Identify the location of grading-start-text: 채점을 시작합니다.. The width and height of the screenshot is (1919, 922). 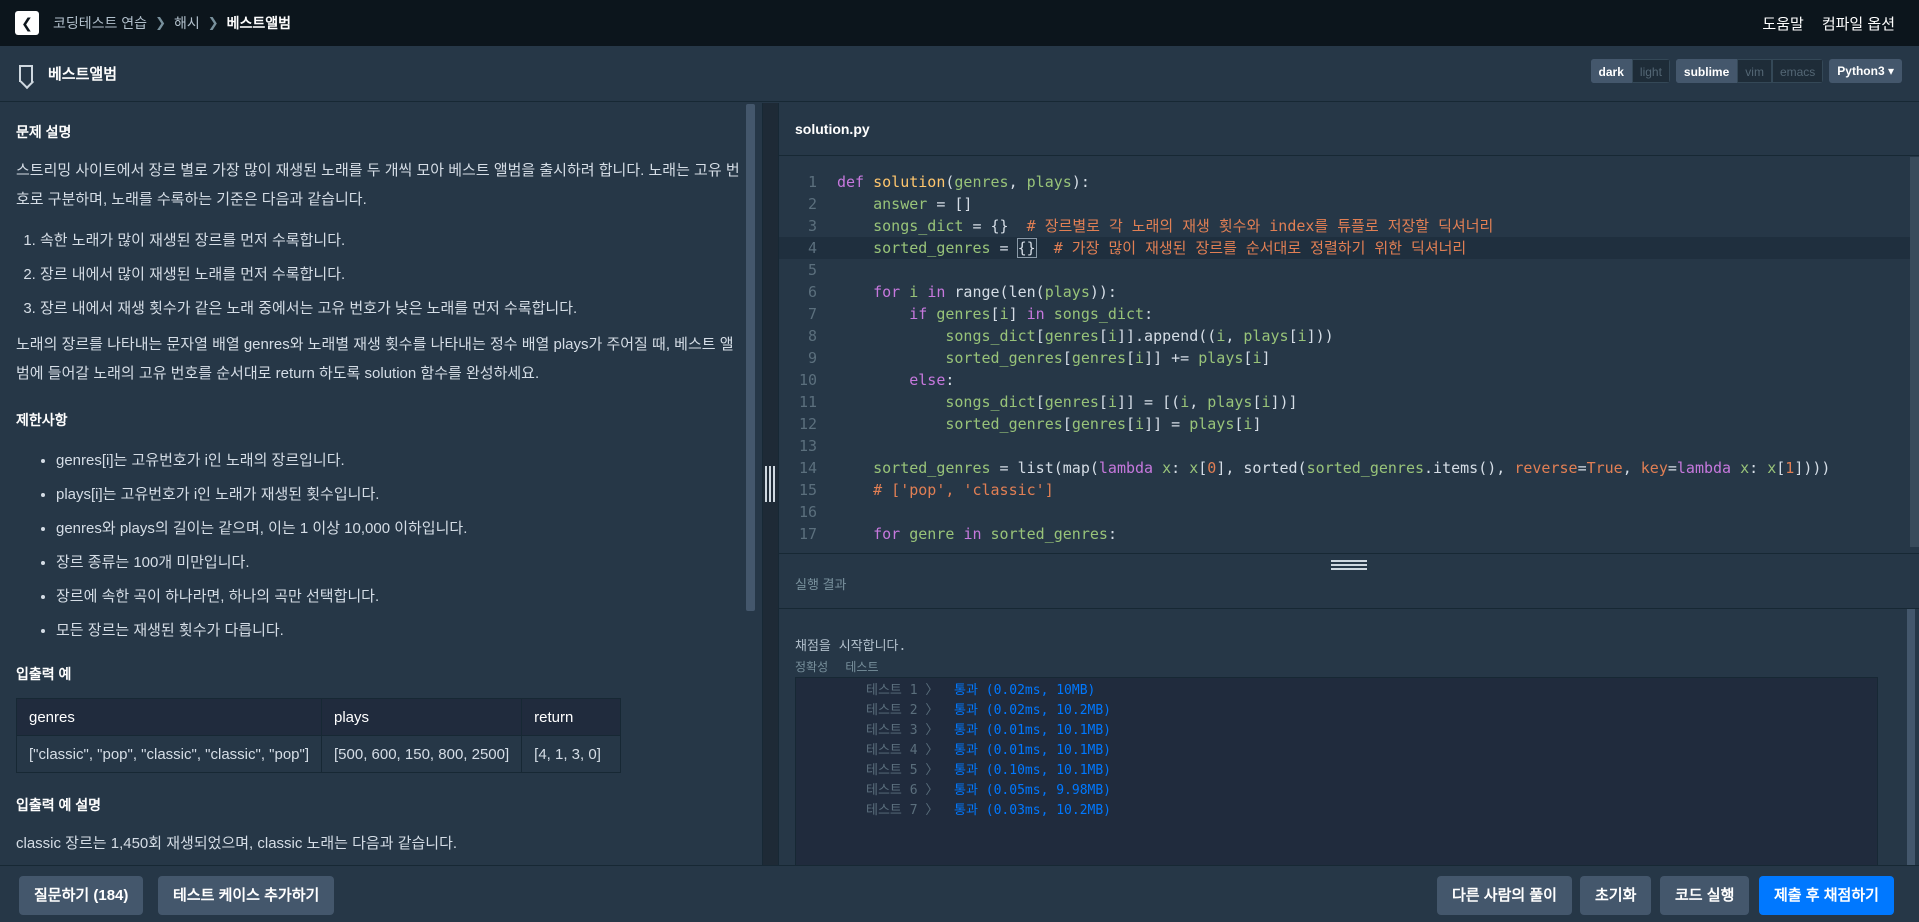
(851, 646).